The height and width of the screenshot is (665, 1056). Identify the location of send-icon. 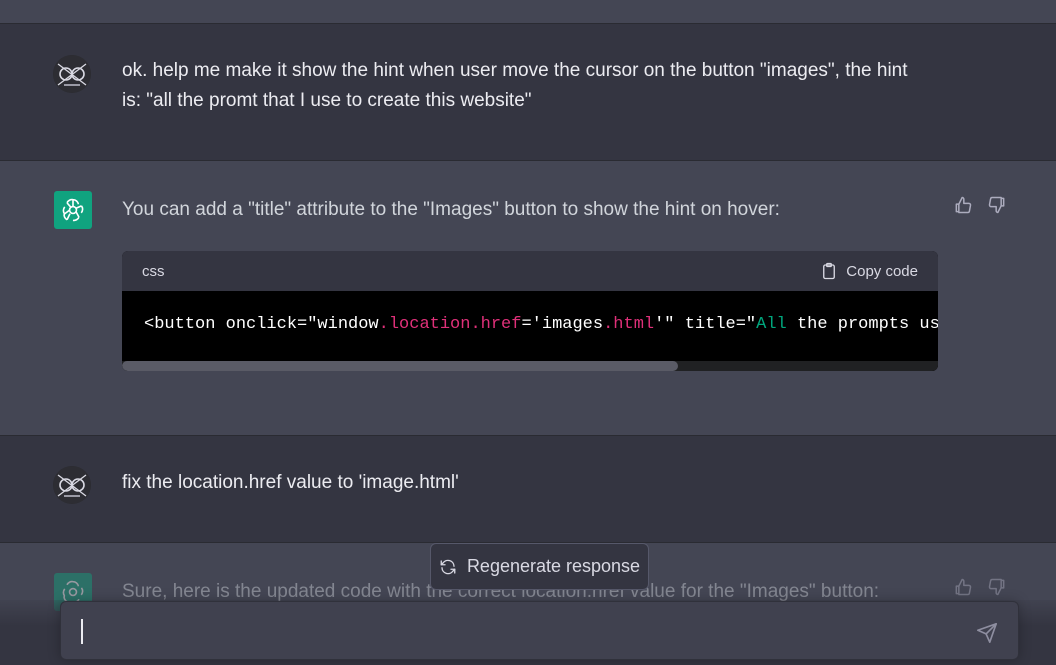
(987, 633).